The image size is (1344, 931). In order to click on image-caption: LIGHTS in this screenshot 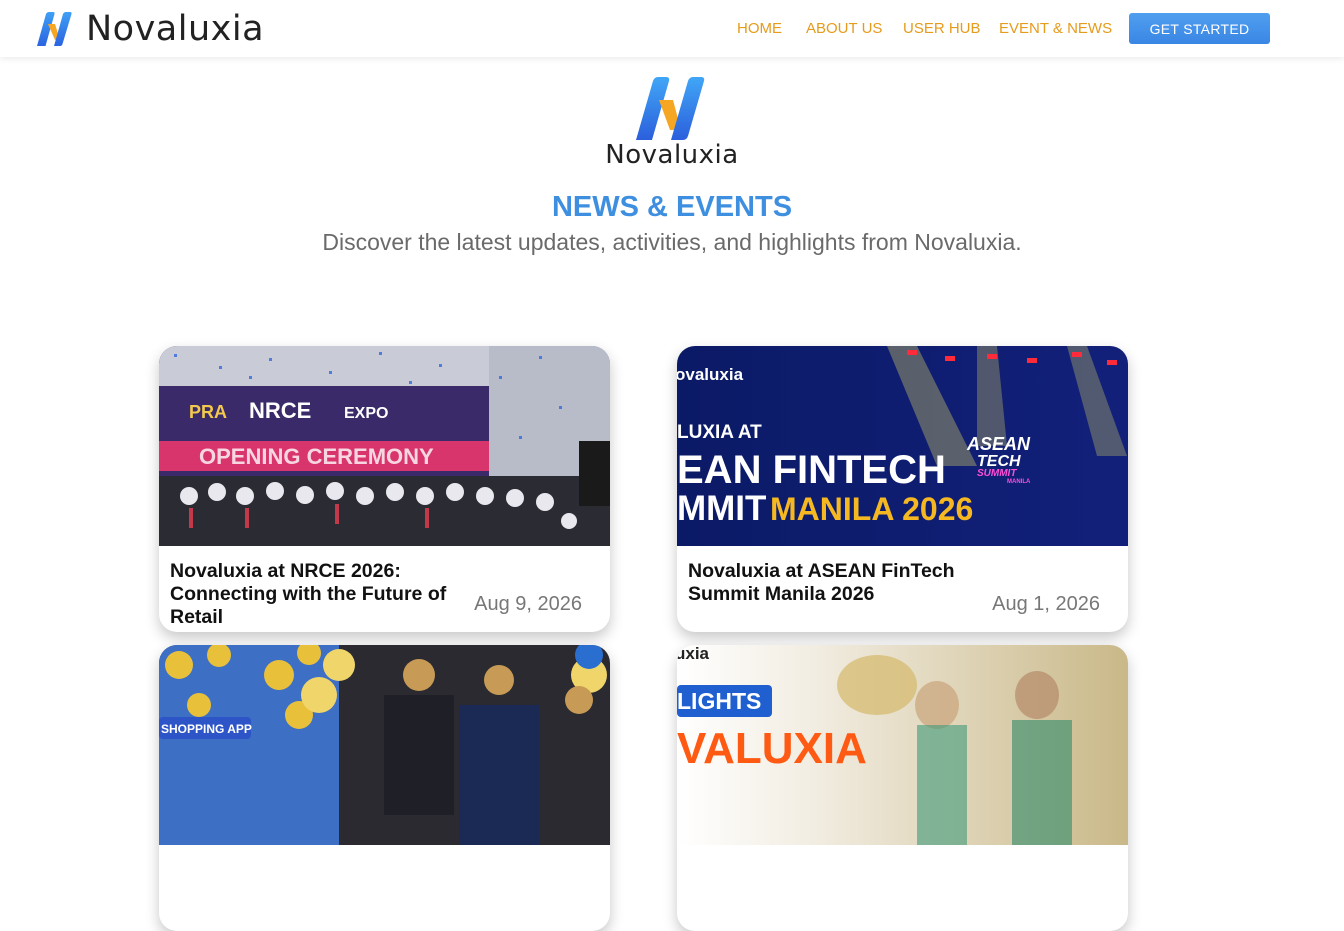, I will do `click(719, 701)`.